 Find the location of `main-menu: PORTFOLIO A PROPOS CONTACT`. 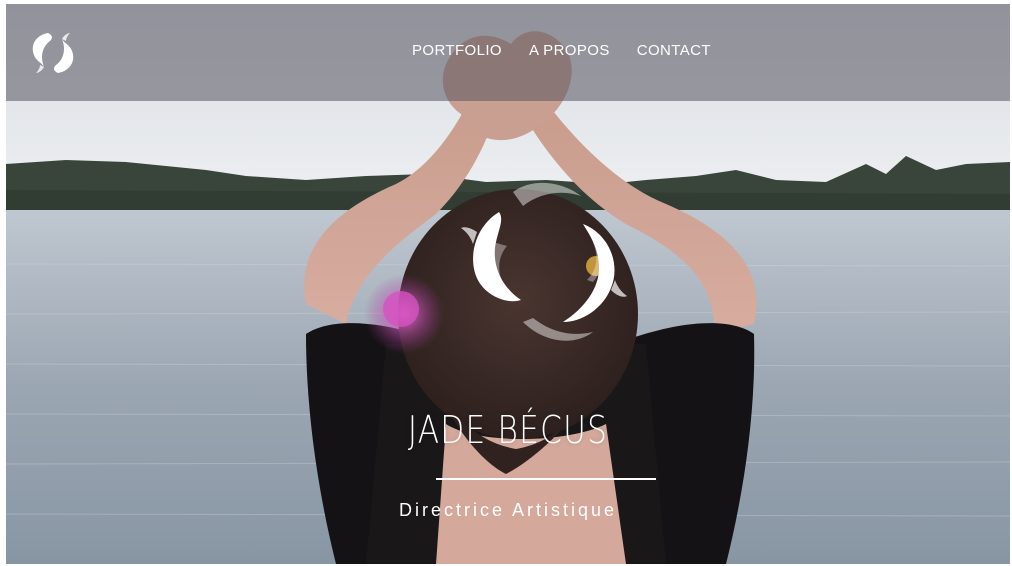

main-menu: PORTFOLIO A PROPOS CONTACT is located at coordinates (561, 51).